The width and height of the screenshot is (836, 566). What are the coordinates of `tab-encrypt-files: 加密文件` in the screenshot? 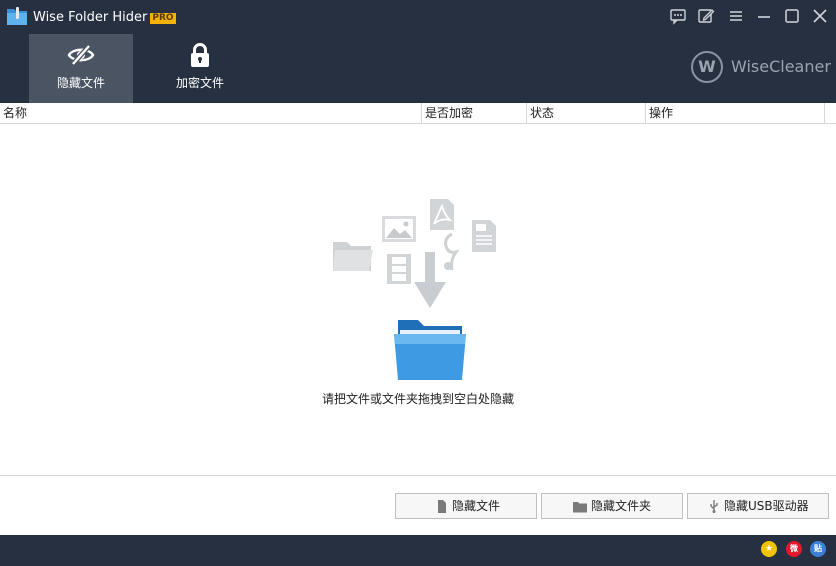 It's located at (200, 68).